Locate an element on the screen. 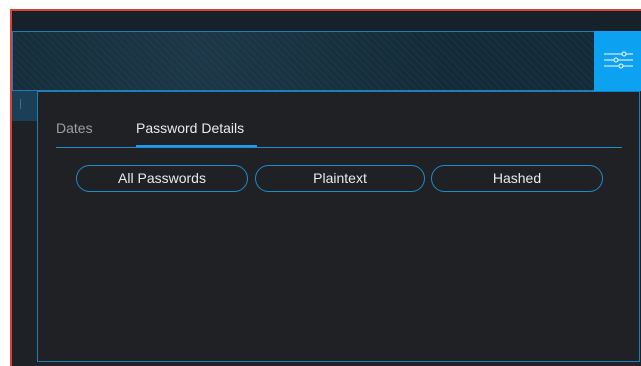  sub-toolbar-strip is located at coordinates (25, 106).